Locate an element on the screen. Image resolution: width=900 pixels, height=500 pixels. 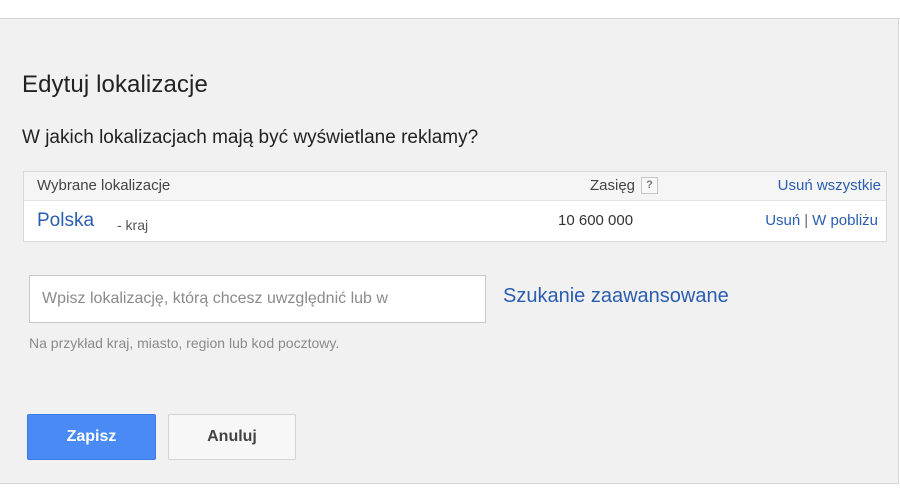
remove-link: Usuń is located at coordinates (782, 220).